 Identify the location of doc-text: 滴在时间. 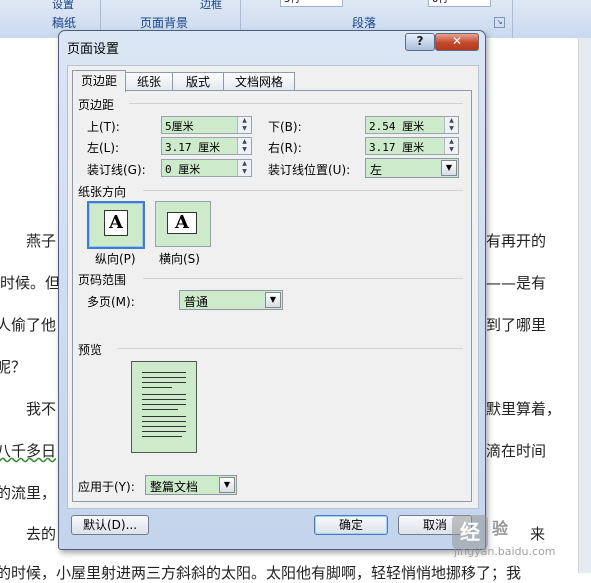
(516, 451).